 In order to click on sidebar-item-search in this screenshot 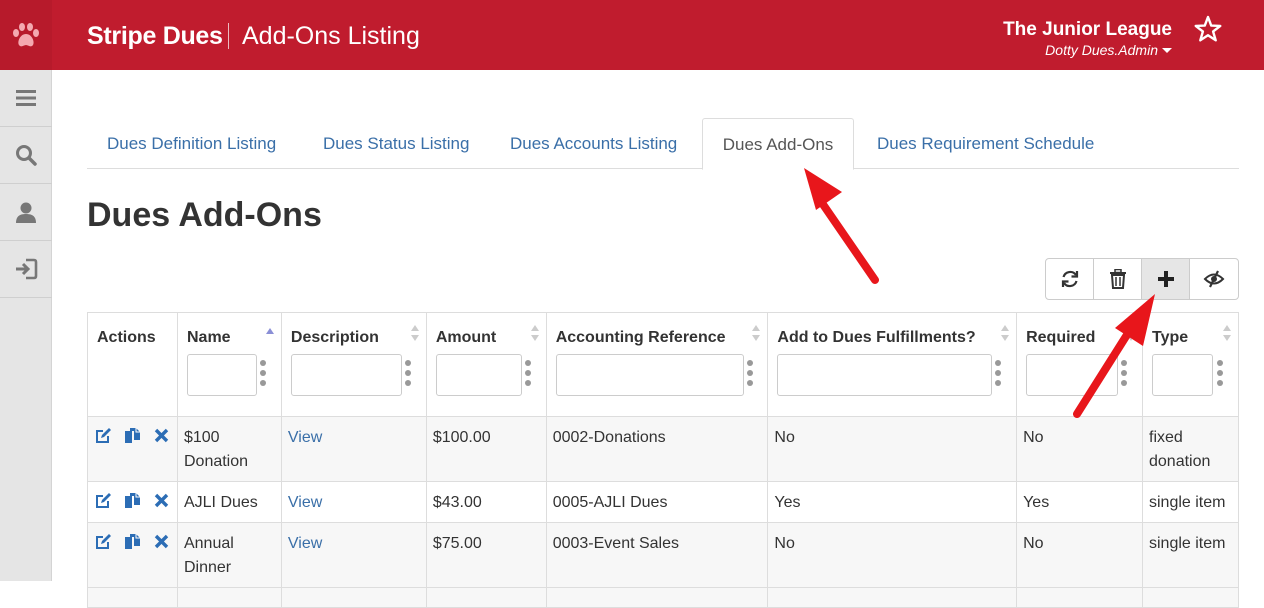, I will do `click(26, 155)`.